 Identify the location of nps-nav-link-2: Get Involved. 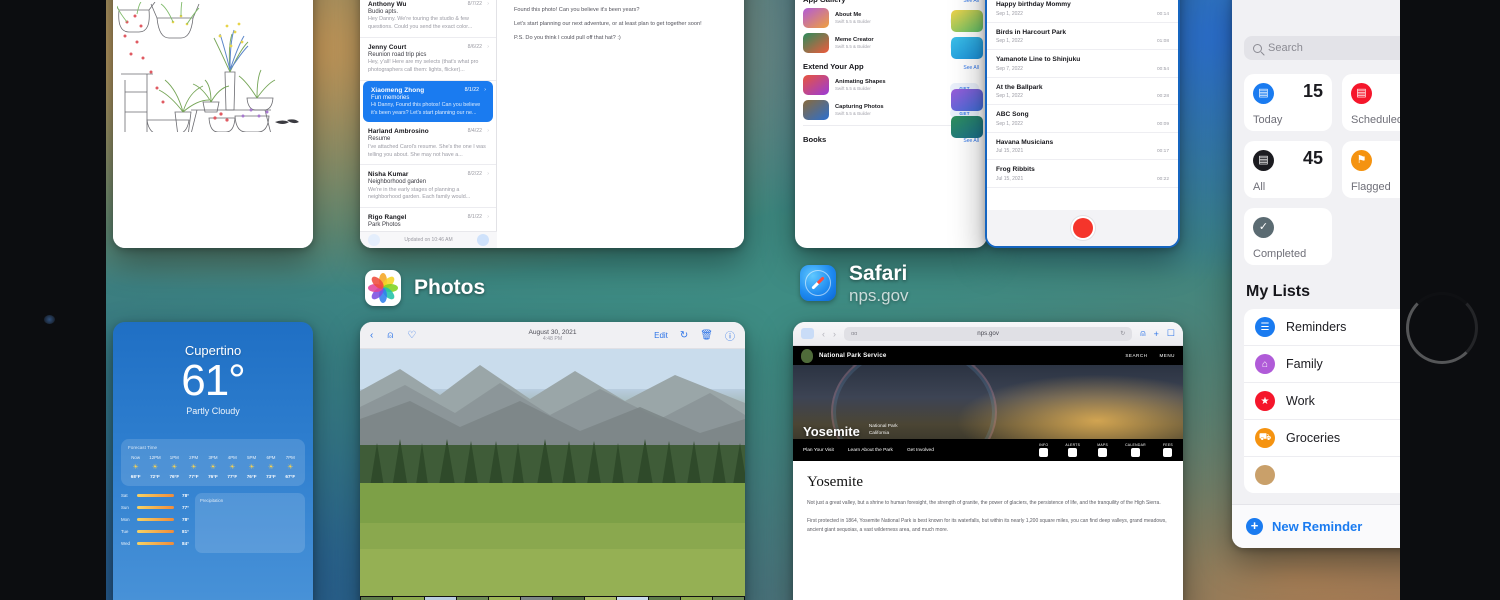
(920, 450).